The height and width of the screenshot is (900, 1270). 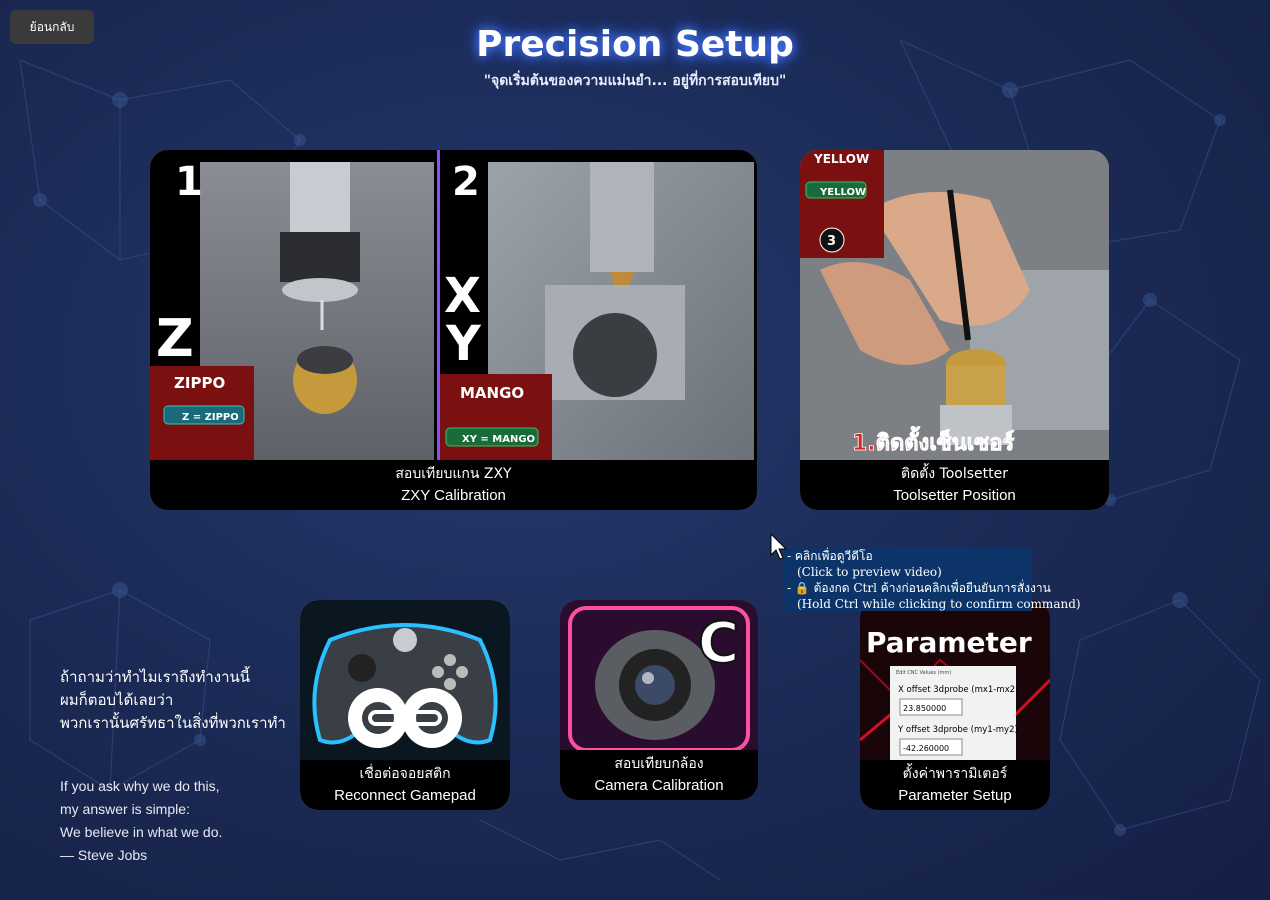 What do you see at coordinates (718, 643) in the screenshot?
I see `thumb-letter-c: C` at bounding box center [718, 643].